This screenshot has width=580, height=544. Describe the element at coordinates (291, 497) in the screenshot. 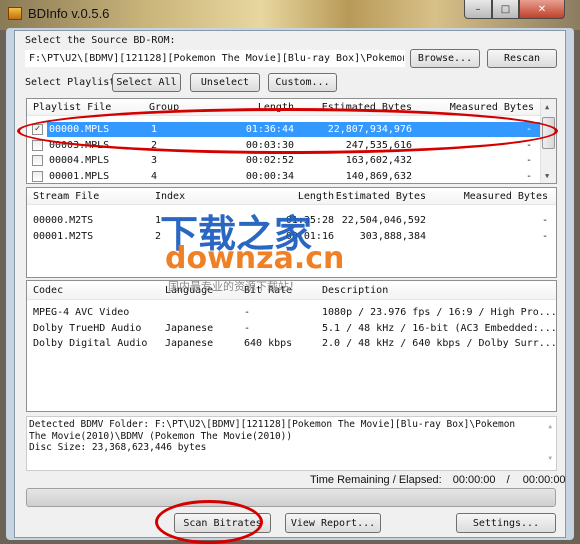

I see `scan-progress-bar` at that location.